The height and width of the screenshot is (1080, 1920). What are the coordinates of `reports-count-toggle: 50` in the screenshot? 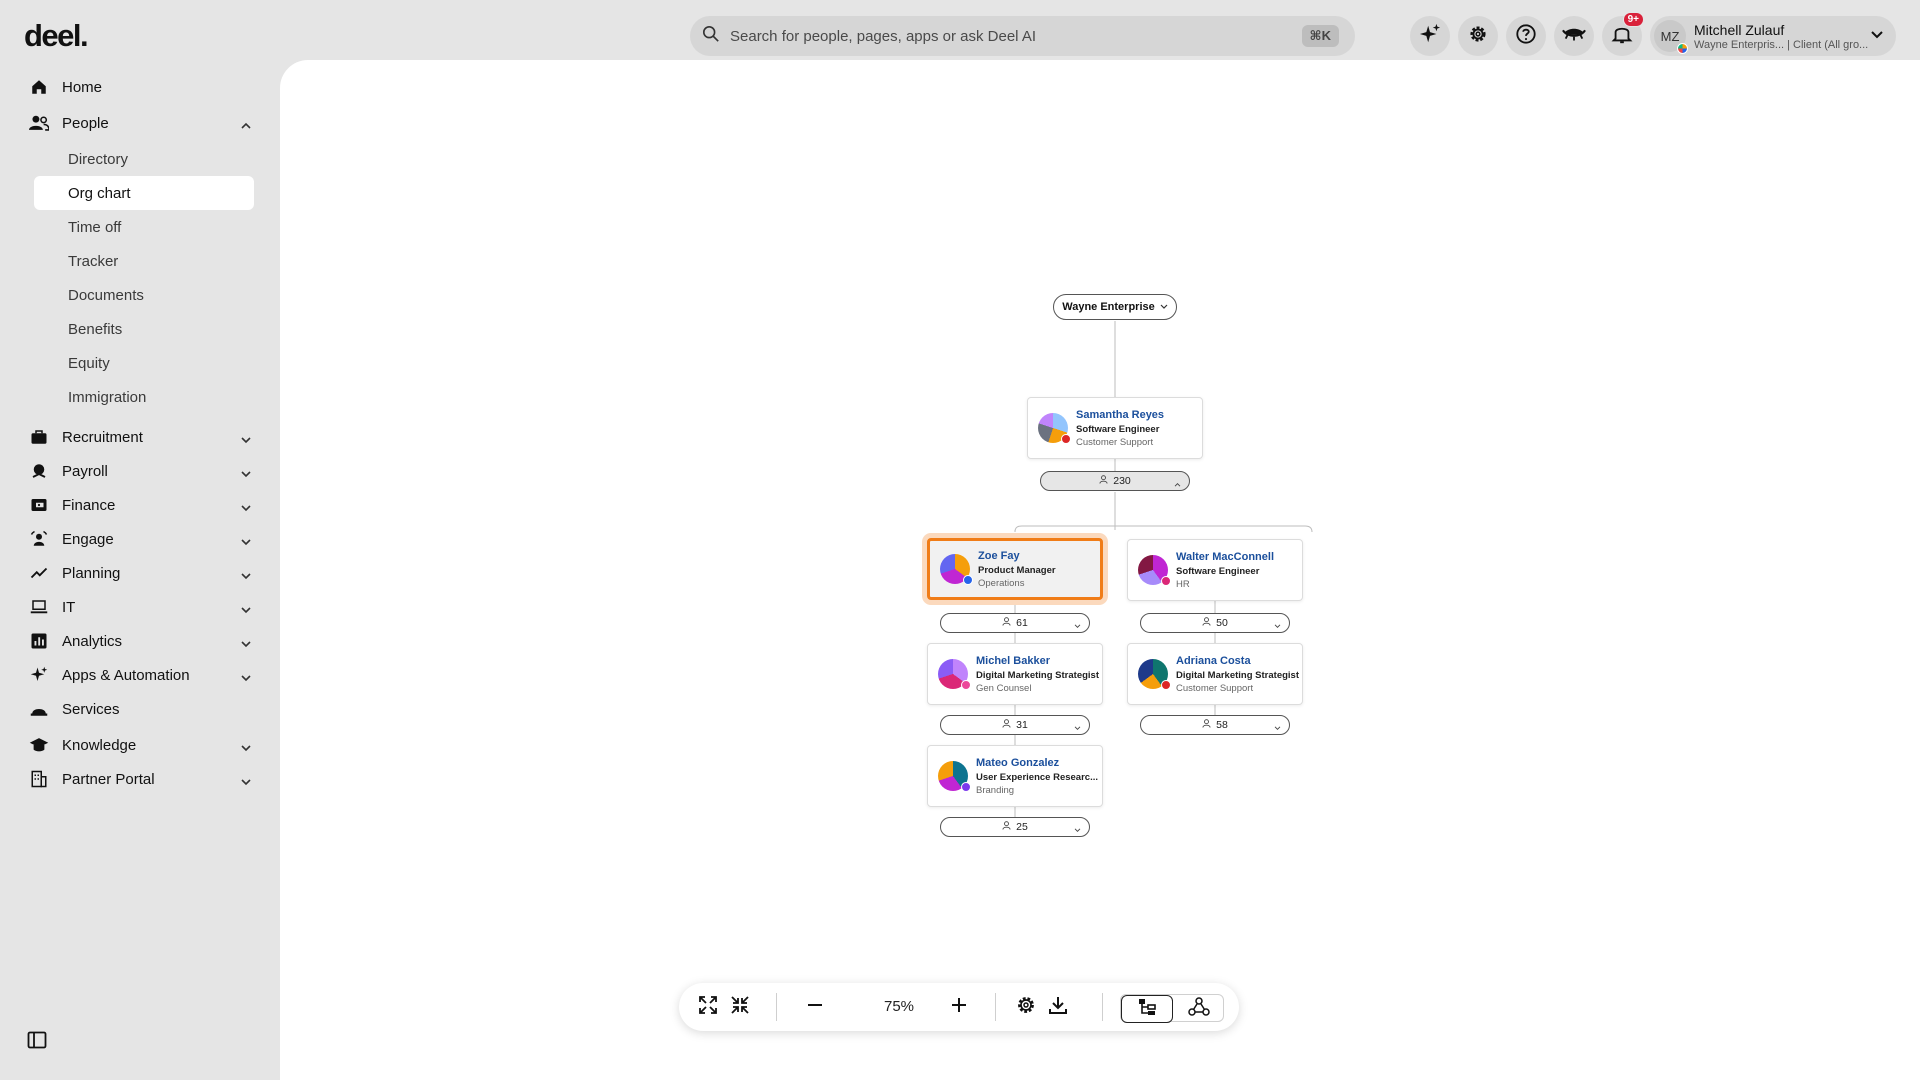 It's located at (1215, 623).